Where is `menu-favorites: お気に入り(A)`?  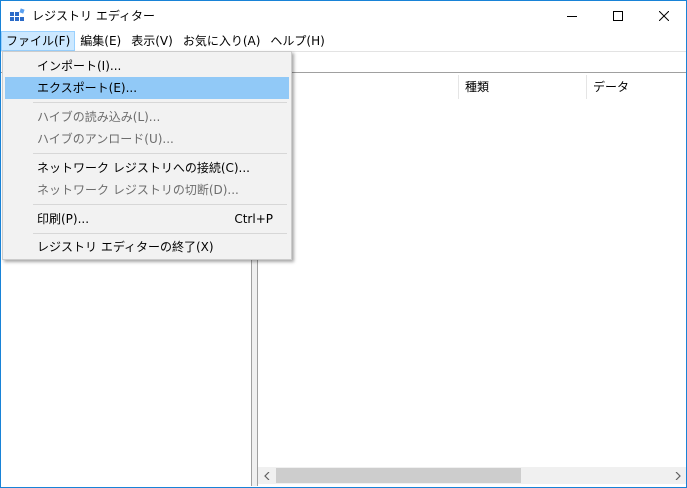 menu-favorites: お気に入り(A) is located at coordinates (222, 41).